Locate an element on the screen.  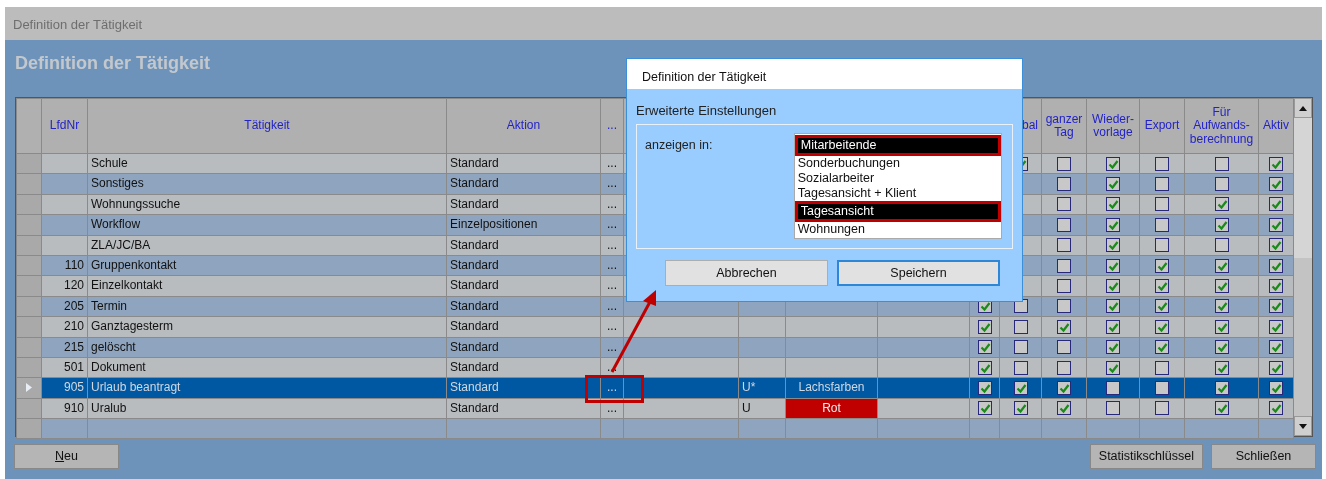
cancel-button: Abbrechen is located at coordinates (746, 273).